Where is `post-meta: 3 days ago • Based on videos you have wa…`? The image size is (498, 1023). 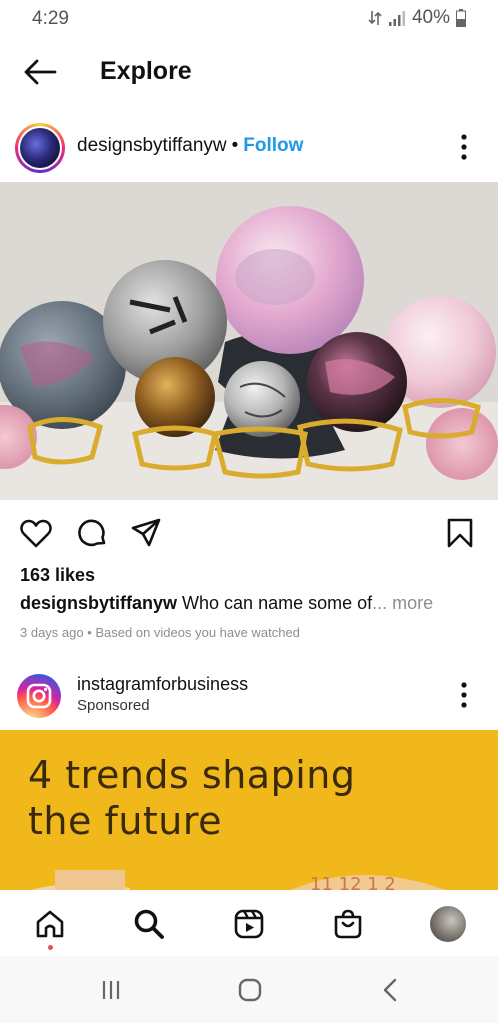 post-meta: 3 days ago • Based on videos you have wa… is located at coordinates (160, 632).